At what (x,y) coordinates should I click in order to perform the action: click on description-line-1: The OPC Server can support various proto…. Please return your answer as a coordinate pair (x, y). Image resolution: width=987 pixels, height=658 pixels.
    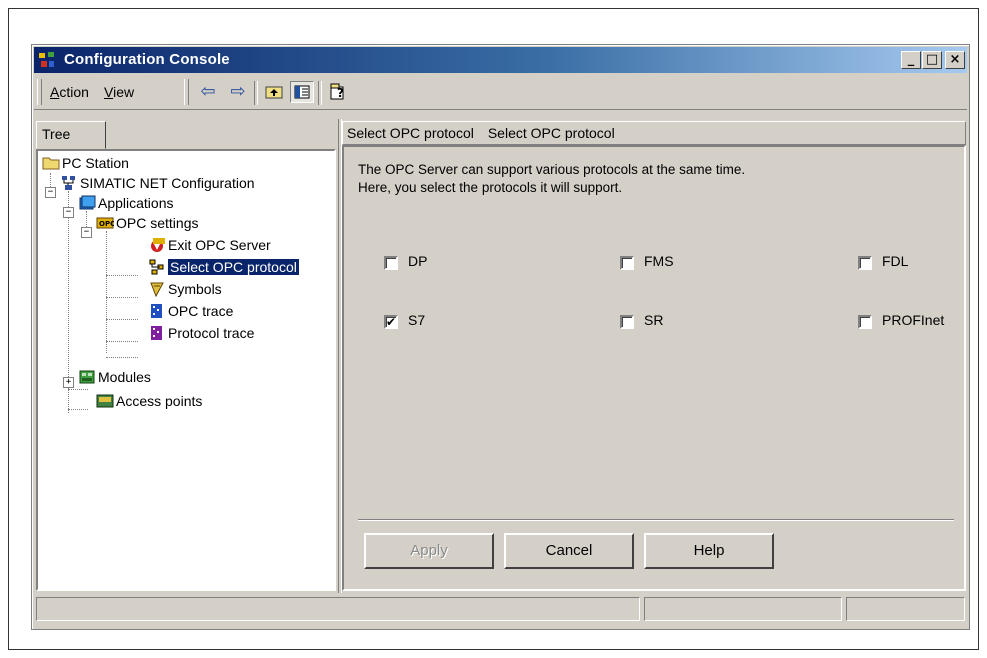
    Looking at the image, I should click on (552, 169).